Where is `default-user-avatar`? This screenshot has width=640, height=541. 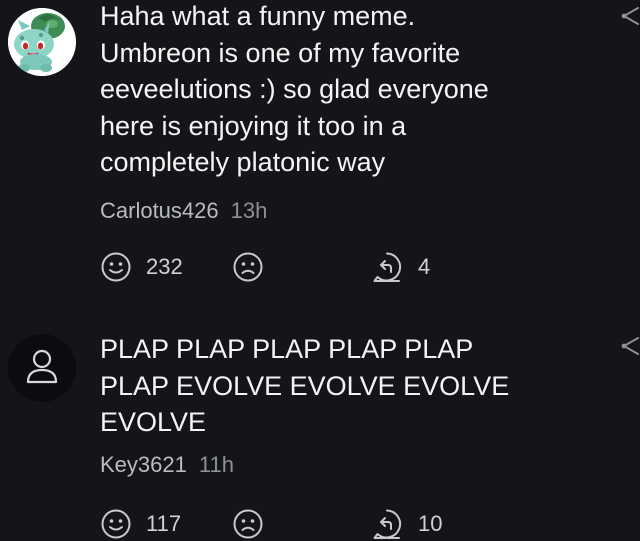
default-user-avatar is located at coordinates (42, 368).